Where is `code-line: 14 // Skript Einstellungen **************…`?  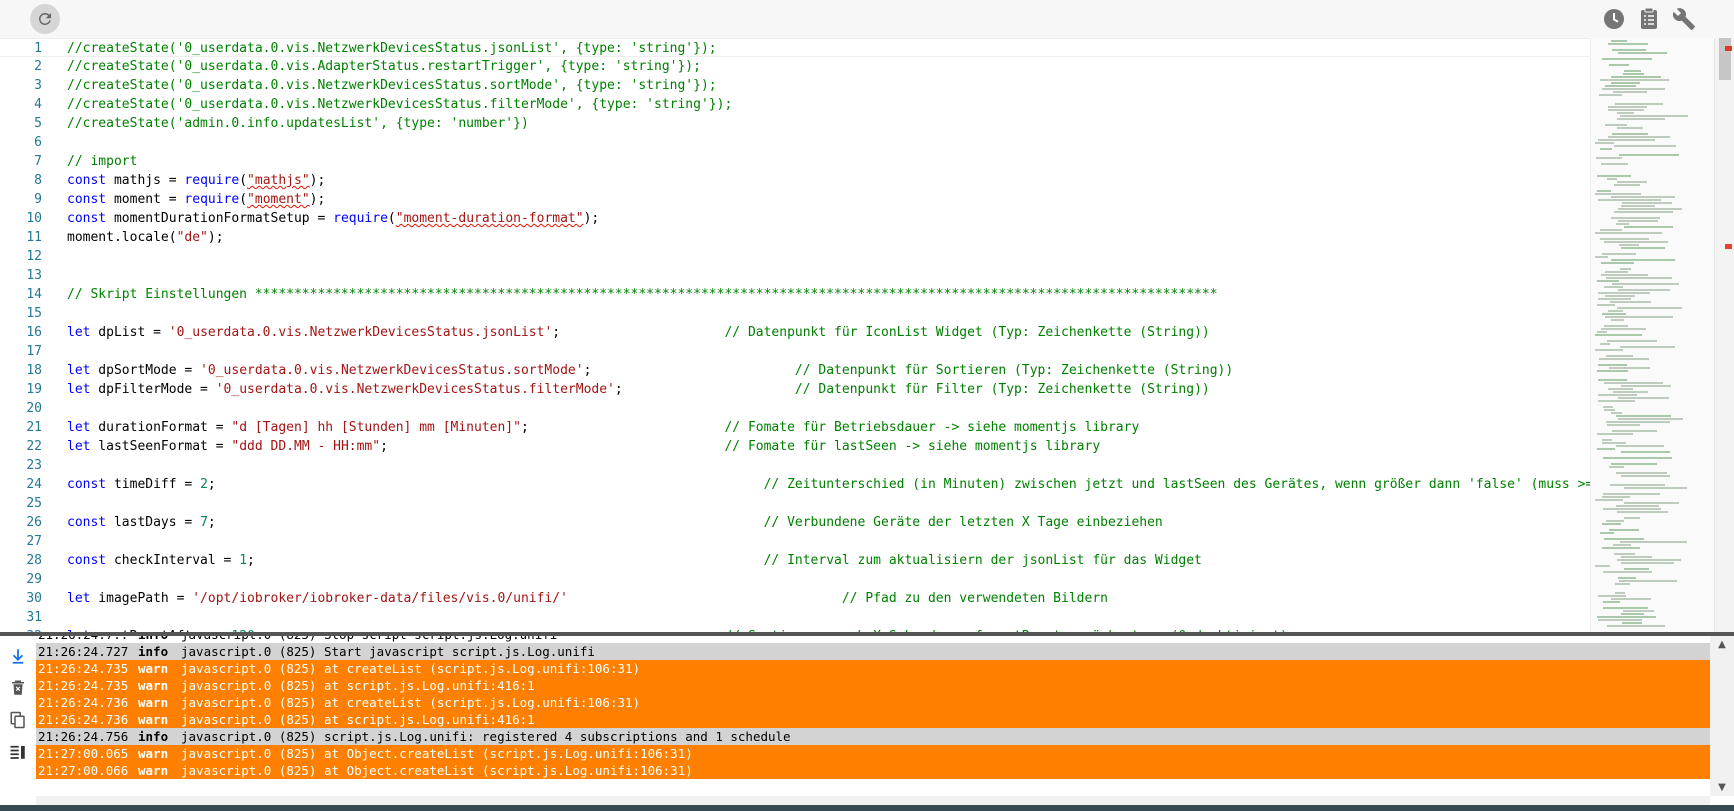
code-line: 14 // Skript Einstellungen **************… is located at coordinates (795, 294).